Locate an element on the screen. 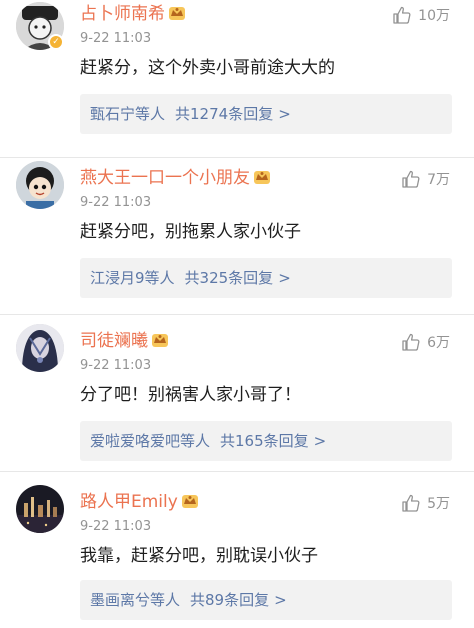 The image size is (474, 628). like-count: 7万 is located at coordinates (438, 180).